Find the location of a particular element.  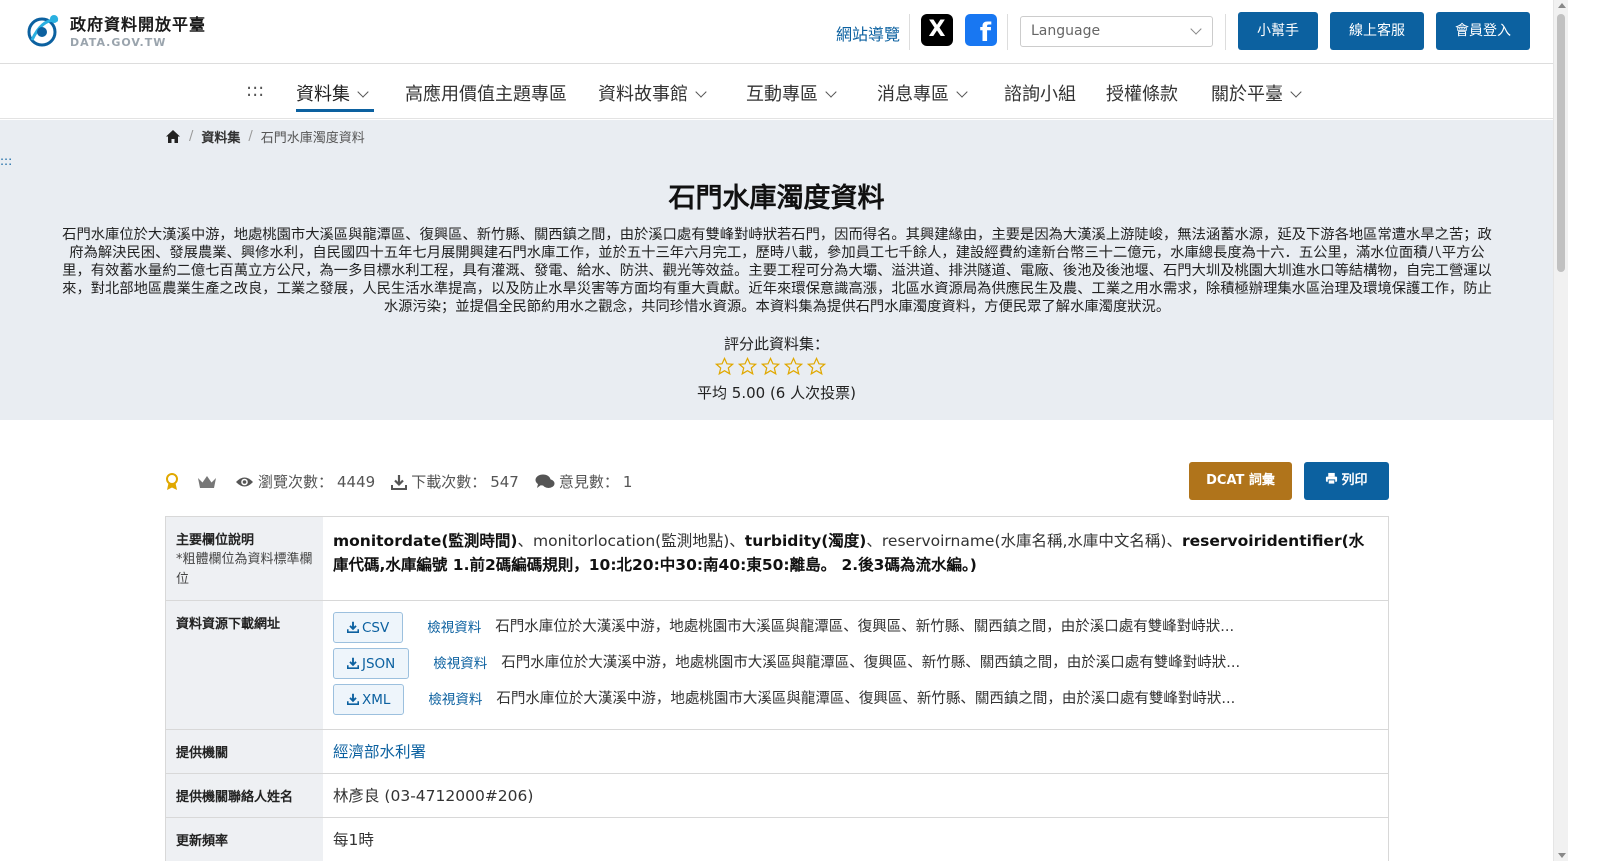

nav-item-interactive: 互動專區 is located at coordinates (791, 93).